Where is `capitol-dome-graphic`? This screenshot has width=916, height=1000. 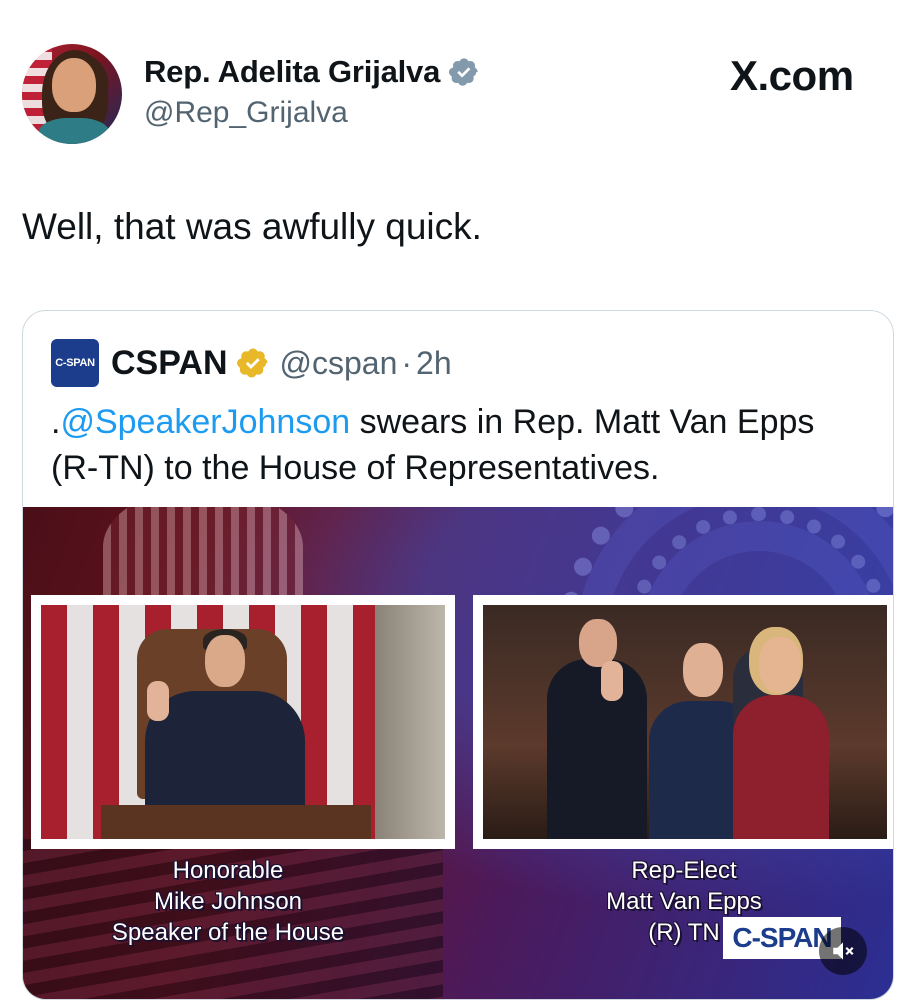
capitol-dome-graphic is located at coordinates (203, 557).